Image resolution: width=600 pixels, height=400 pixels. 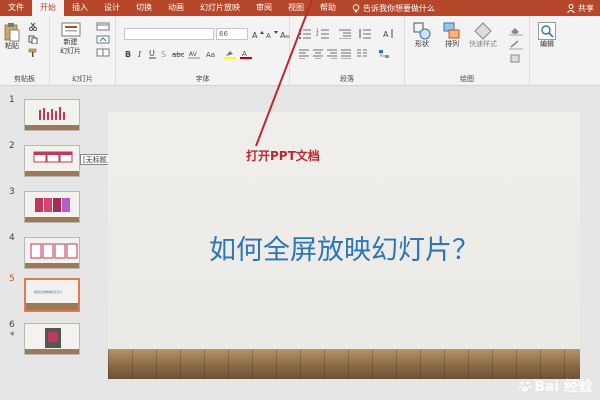 What do you see at coordinates (563, 387) in the screenshot?
I see `watermark-text: Bai 经验` at bounding box center [563, 387].